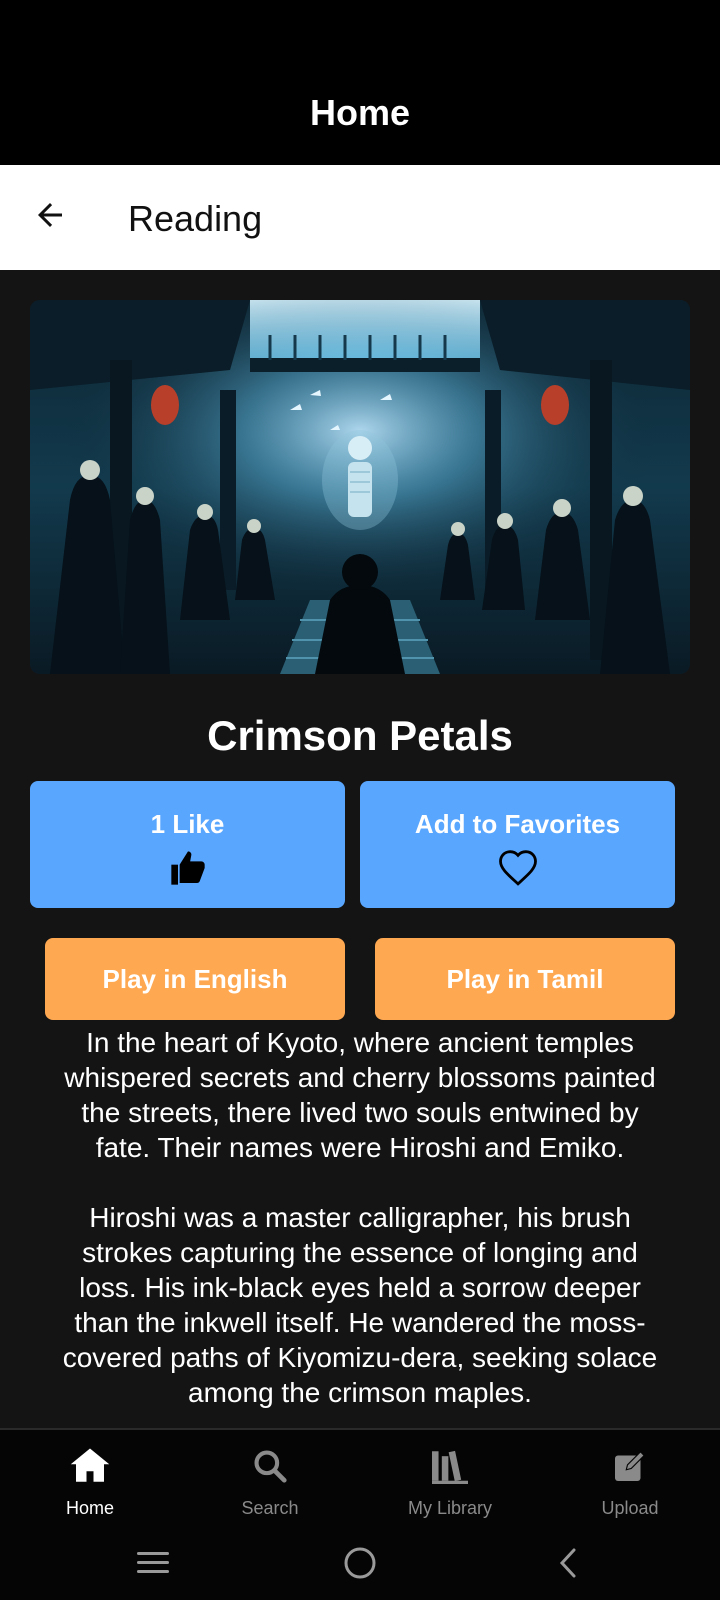  I want to click on system-navigation-bar, so click(360, 1565).